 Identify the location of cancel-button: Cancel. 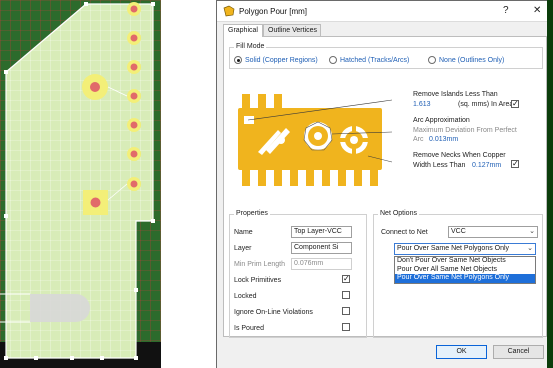
(518, 352).